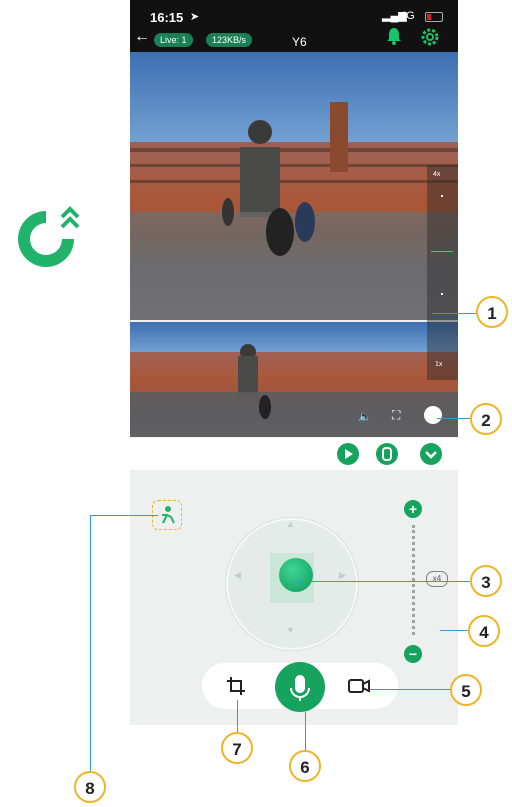  I want to click on joystick-left-arrow-icon: ◀, so click(237, 575).